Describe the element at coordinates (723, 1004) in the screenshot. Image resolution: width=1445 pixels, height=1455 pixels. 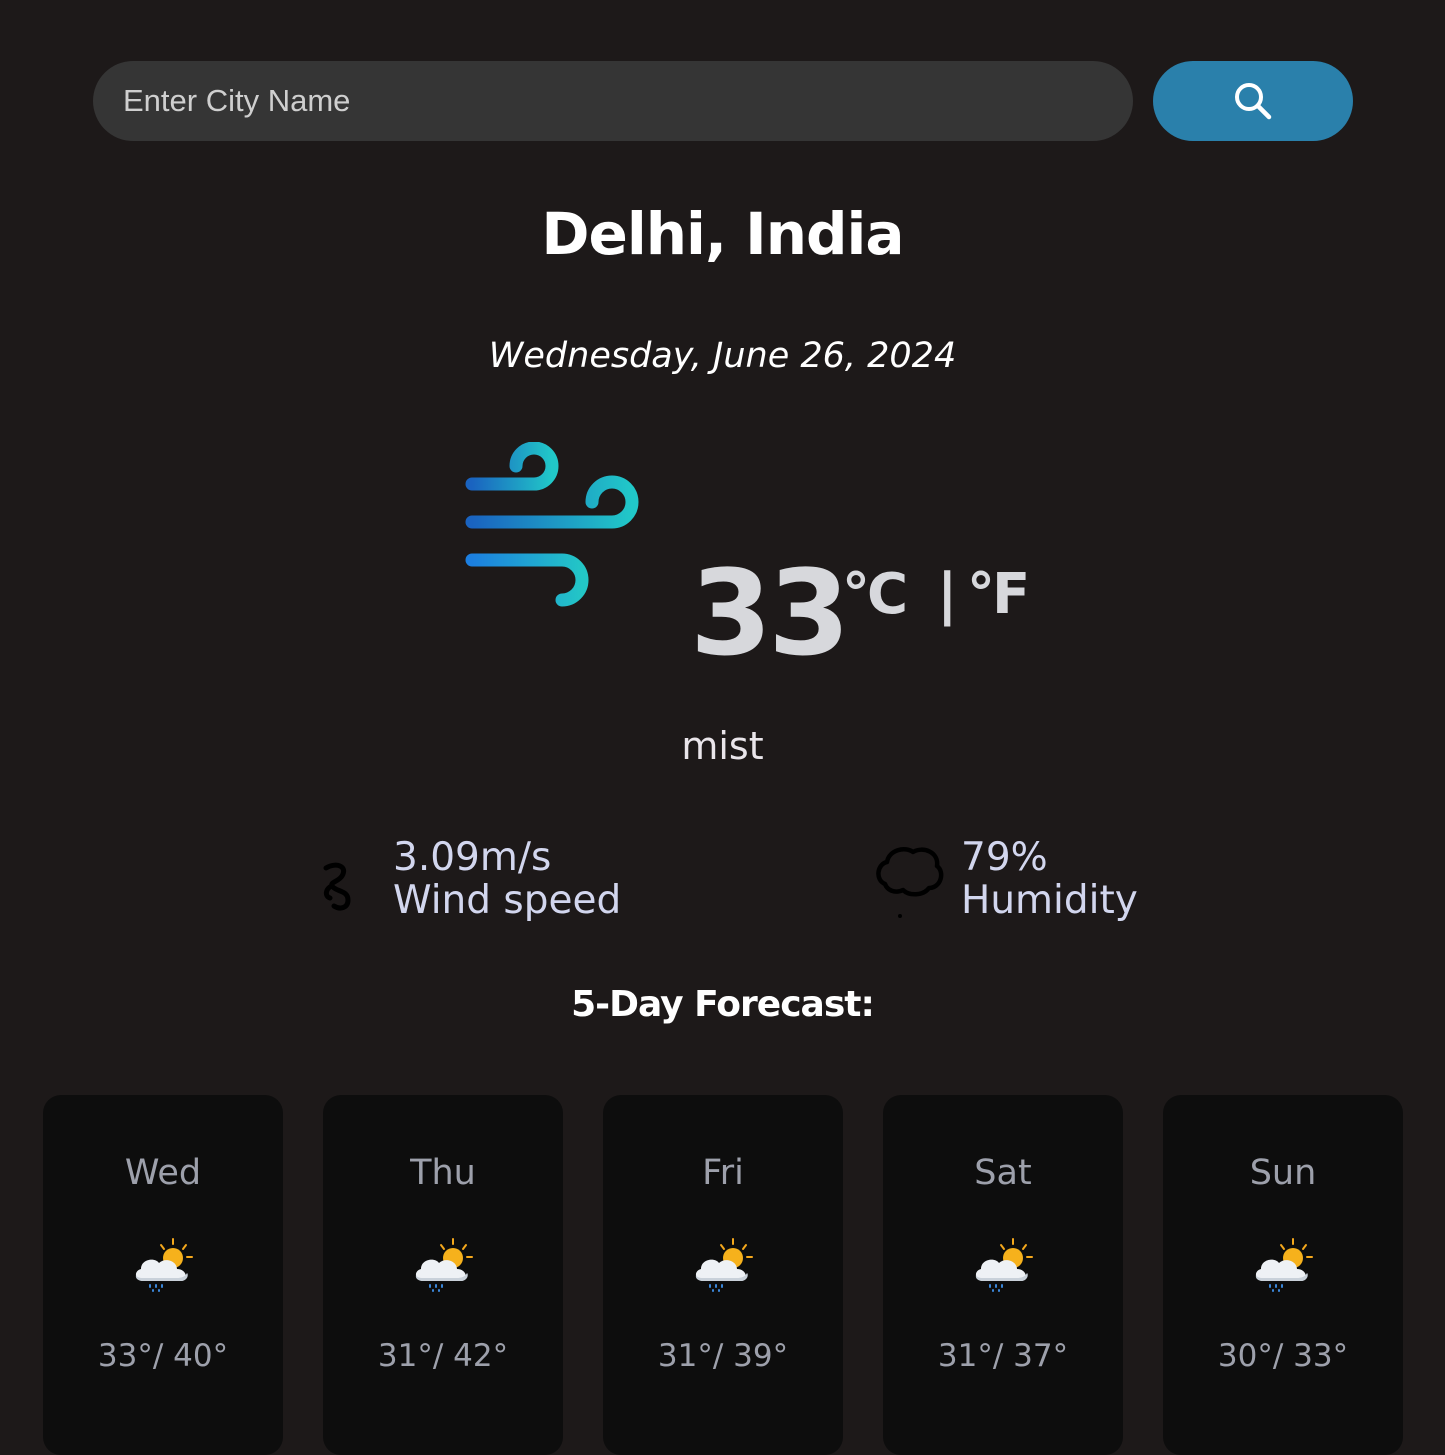
I see `forecast-title: 5-Day Forecast:` at that location.